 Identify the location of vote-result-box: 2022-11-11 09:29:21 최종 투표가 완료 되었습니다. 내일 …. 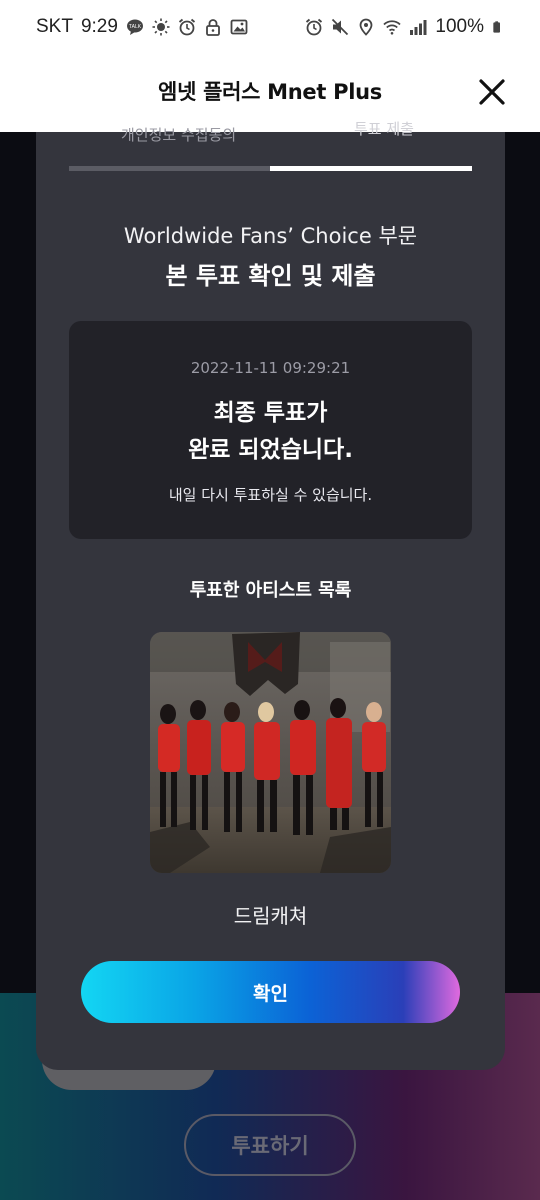
(270, 430).